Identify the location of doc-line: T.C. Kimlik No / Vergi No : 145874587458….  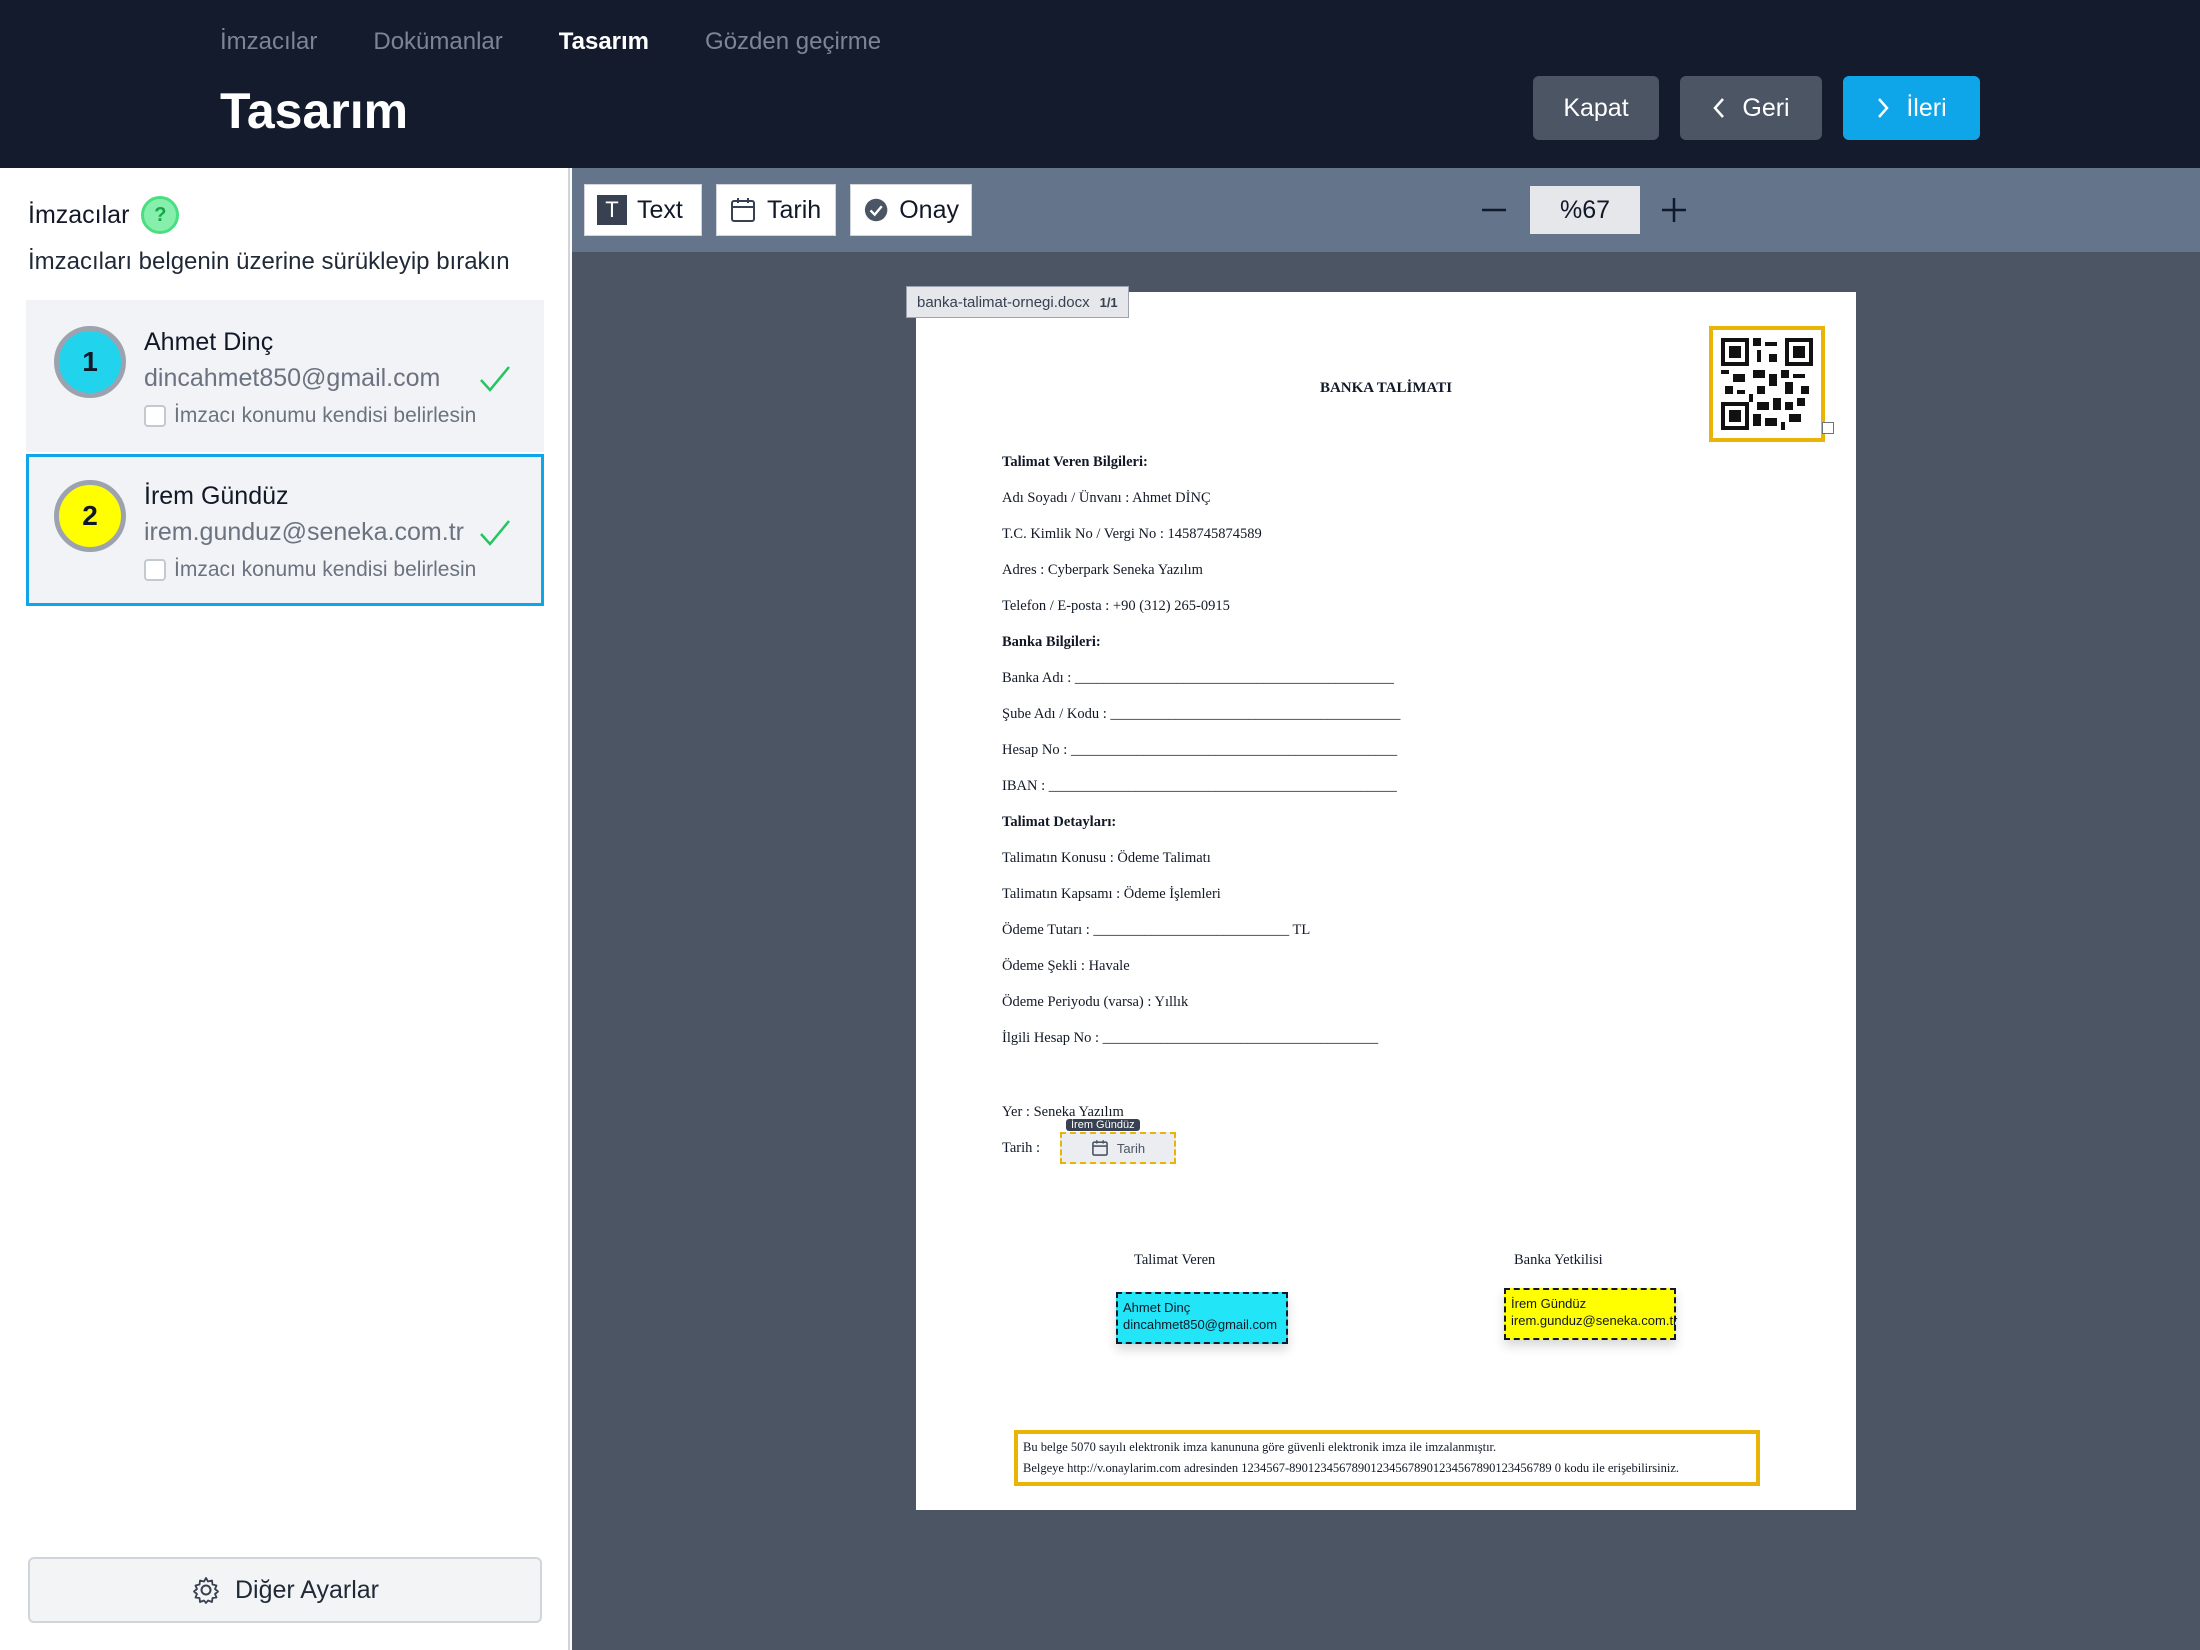
(1132, 534).